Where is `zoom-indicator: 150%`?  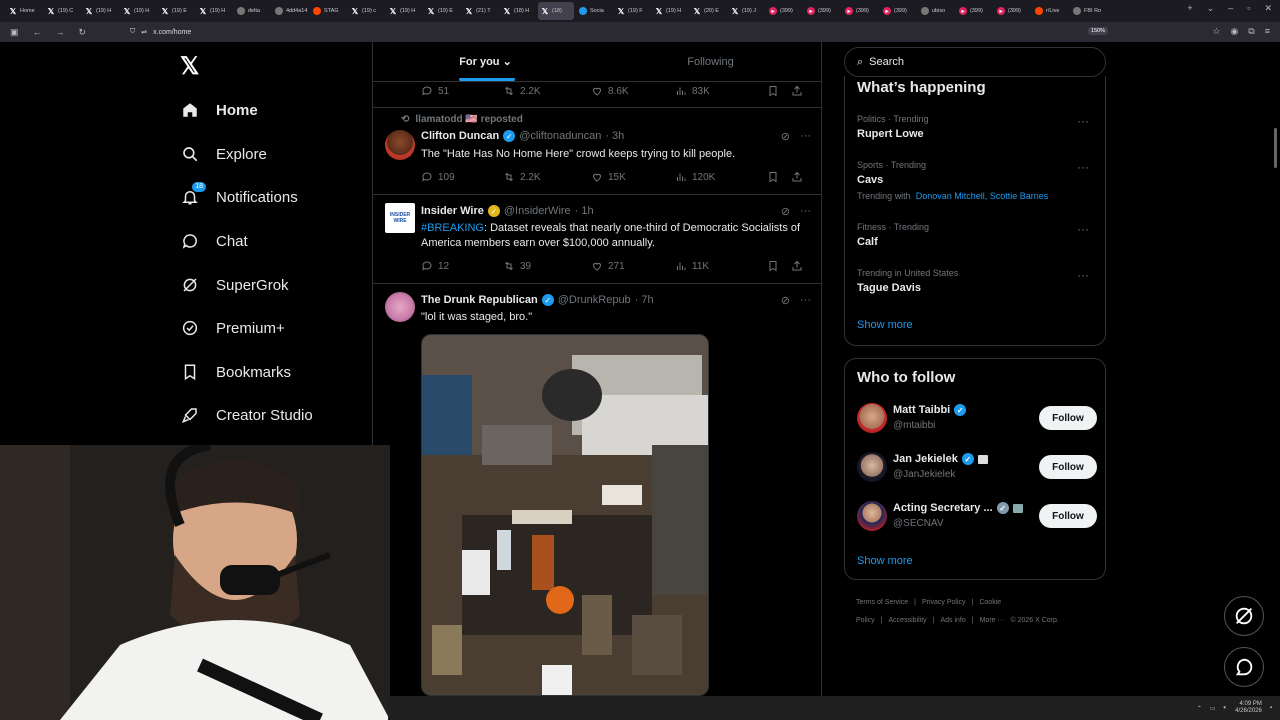
zoom-indicator: 150% is located at coordinates (1097, 31).